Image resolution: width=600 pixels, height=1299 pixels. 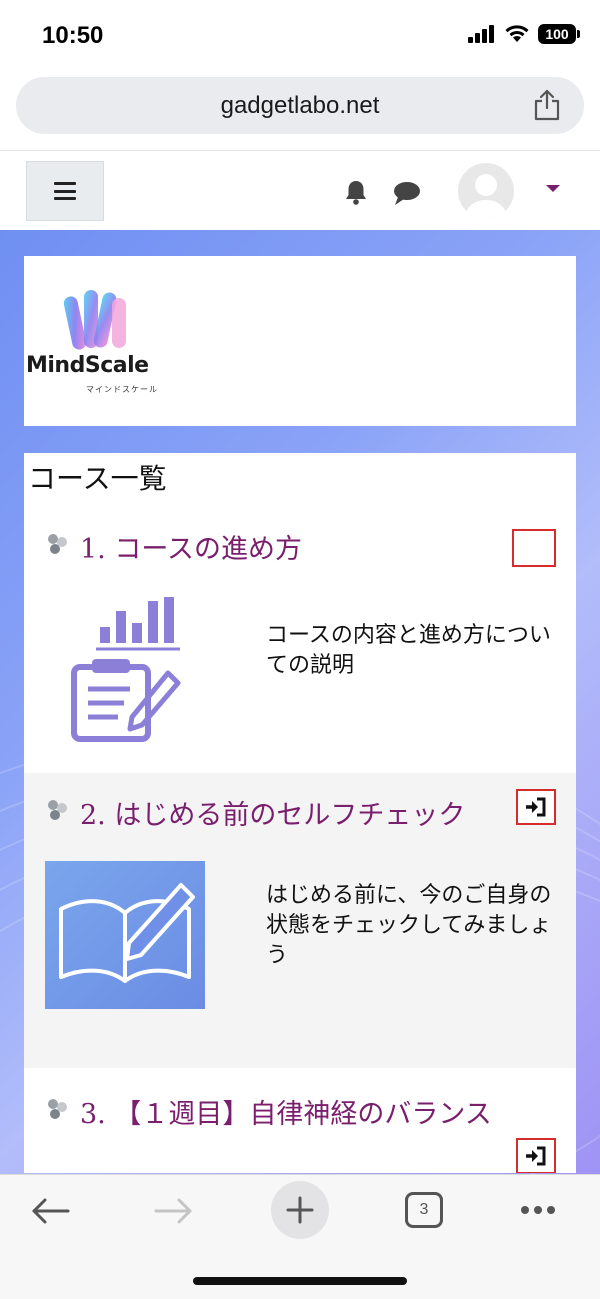 I want to click on wifi-icon, so click(x=517, y=33).